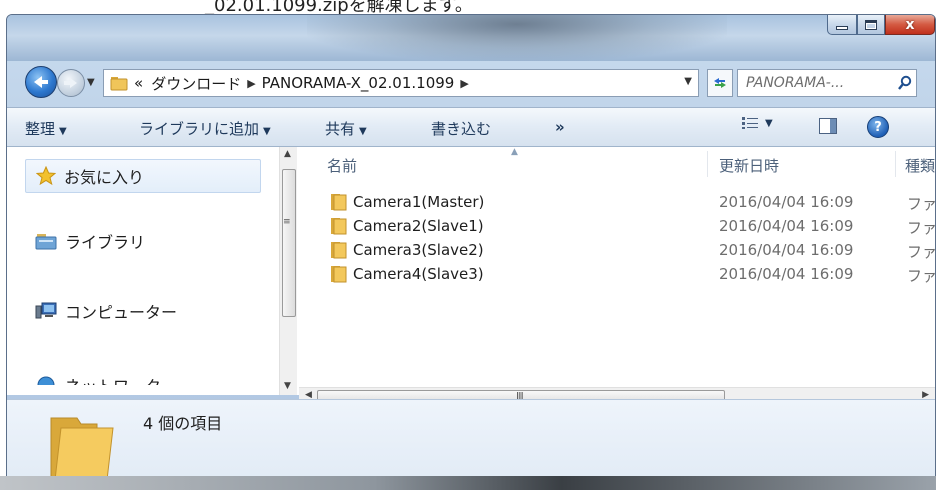  I want to click on star-icon, so click(46, 176).